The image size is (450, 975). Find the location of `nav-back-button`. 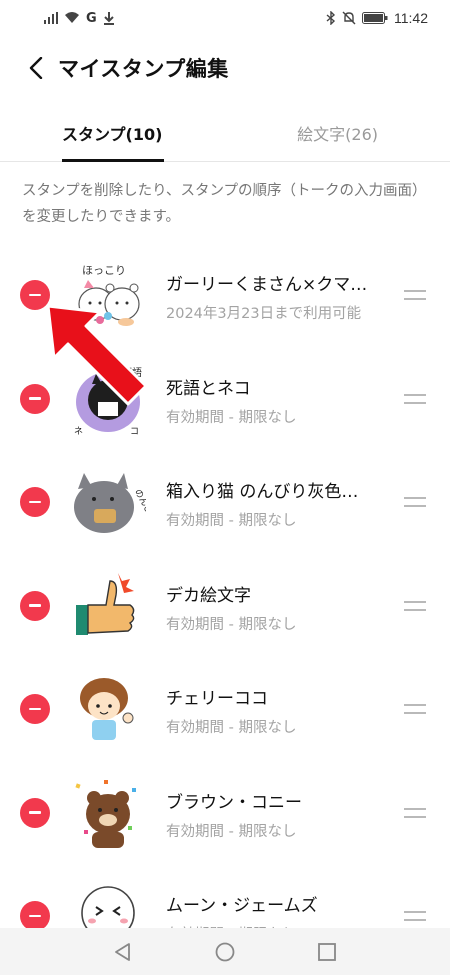

nav-back-button is located at coordinates (123, 952).